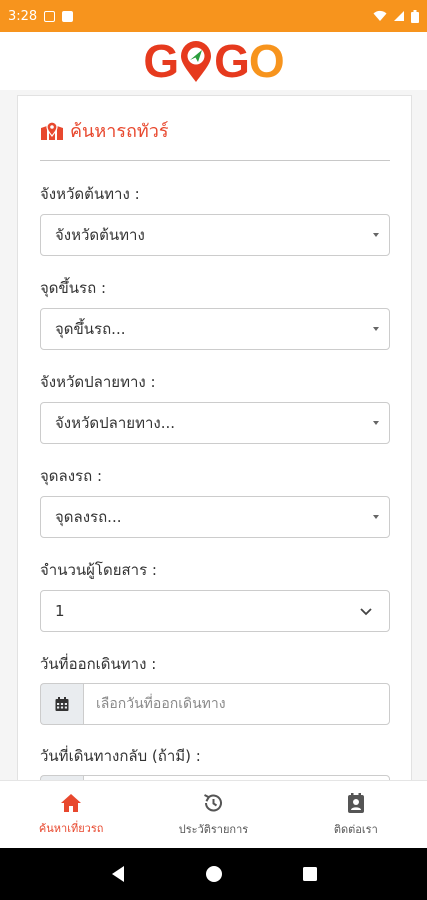 The width and height of the screenshot is (427, 900). What do you see at coordinates (90, 194) in the screenshot?
I see `origin-province-label: จังหวัดต้นทาง :` at bounding box center [90, 194].